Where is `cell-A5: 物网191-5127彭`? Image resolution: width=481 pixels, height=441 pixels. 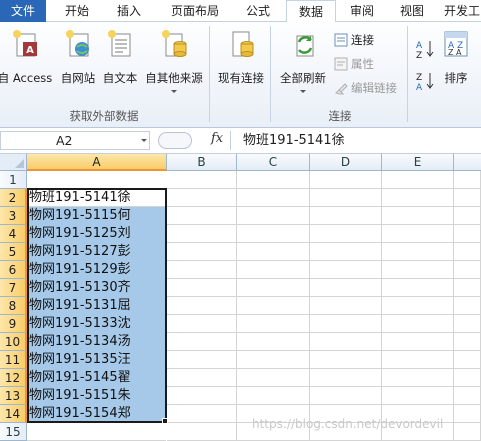 cell-A5: 物网191-5127彭 is located at coordinates (96, 252).